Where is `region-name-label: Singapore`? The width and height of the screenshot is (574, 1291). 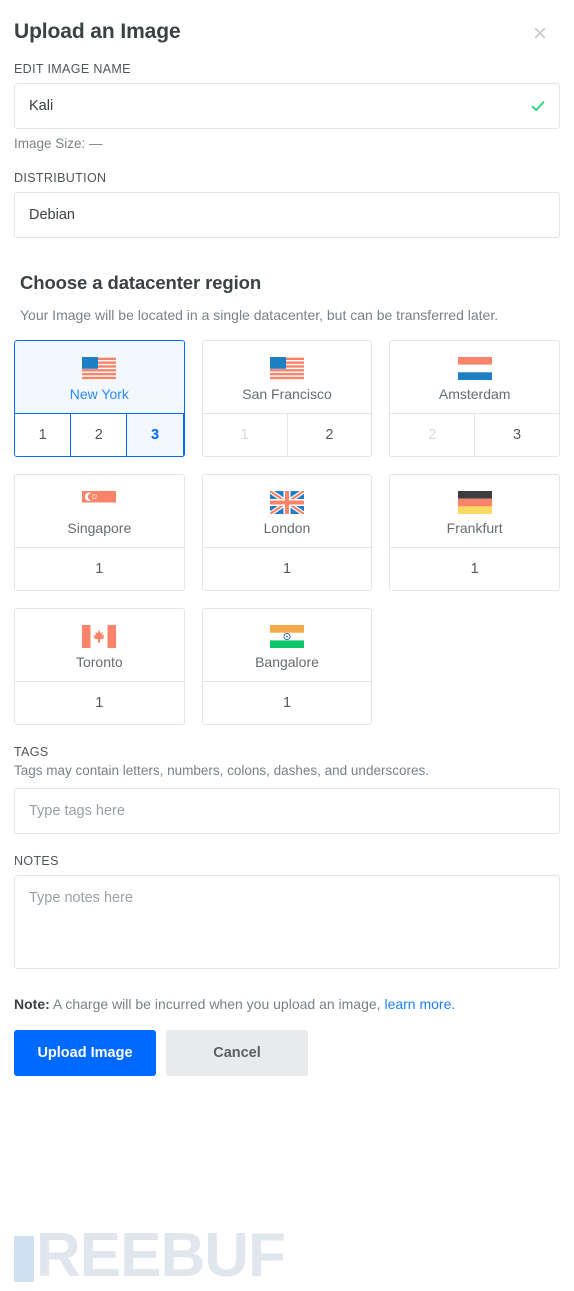 region-name-label: Singapore is located at coordinates (99, 527).